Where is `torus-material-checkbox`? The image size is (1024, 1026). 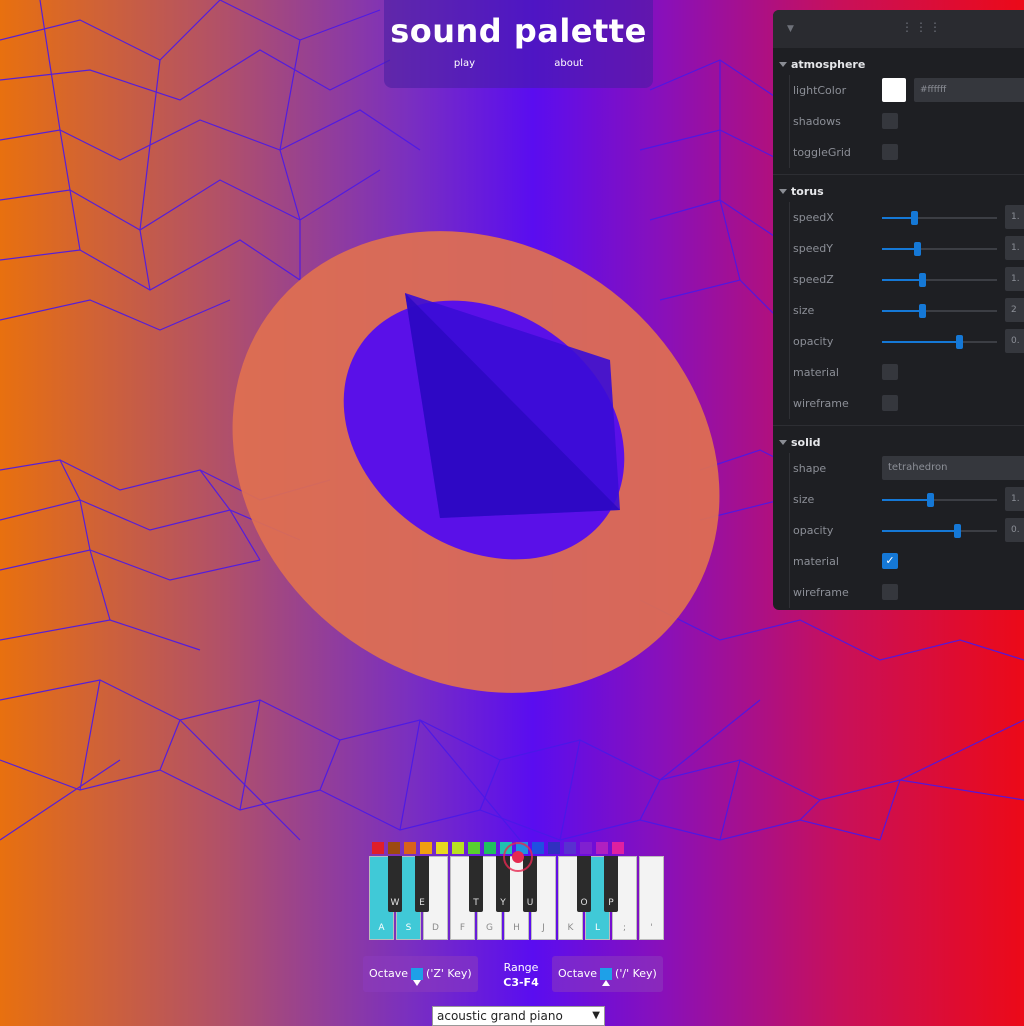
torus-material-checkbox is located at coordinates (890, 372).